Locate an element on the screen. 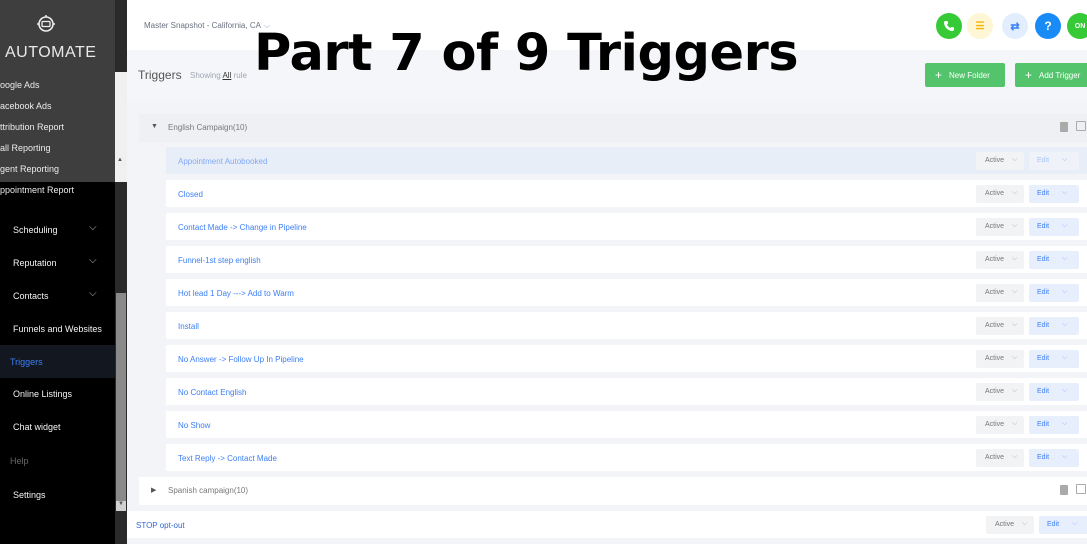  account-switcher: Master Snapshot - California, CA ⌵ is located at coordinates (207, 26).